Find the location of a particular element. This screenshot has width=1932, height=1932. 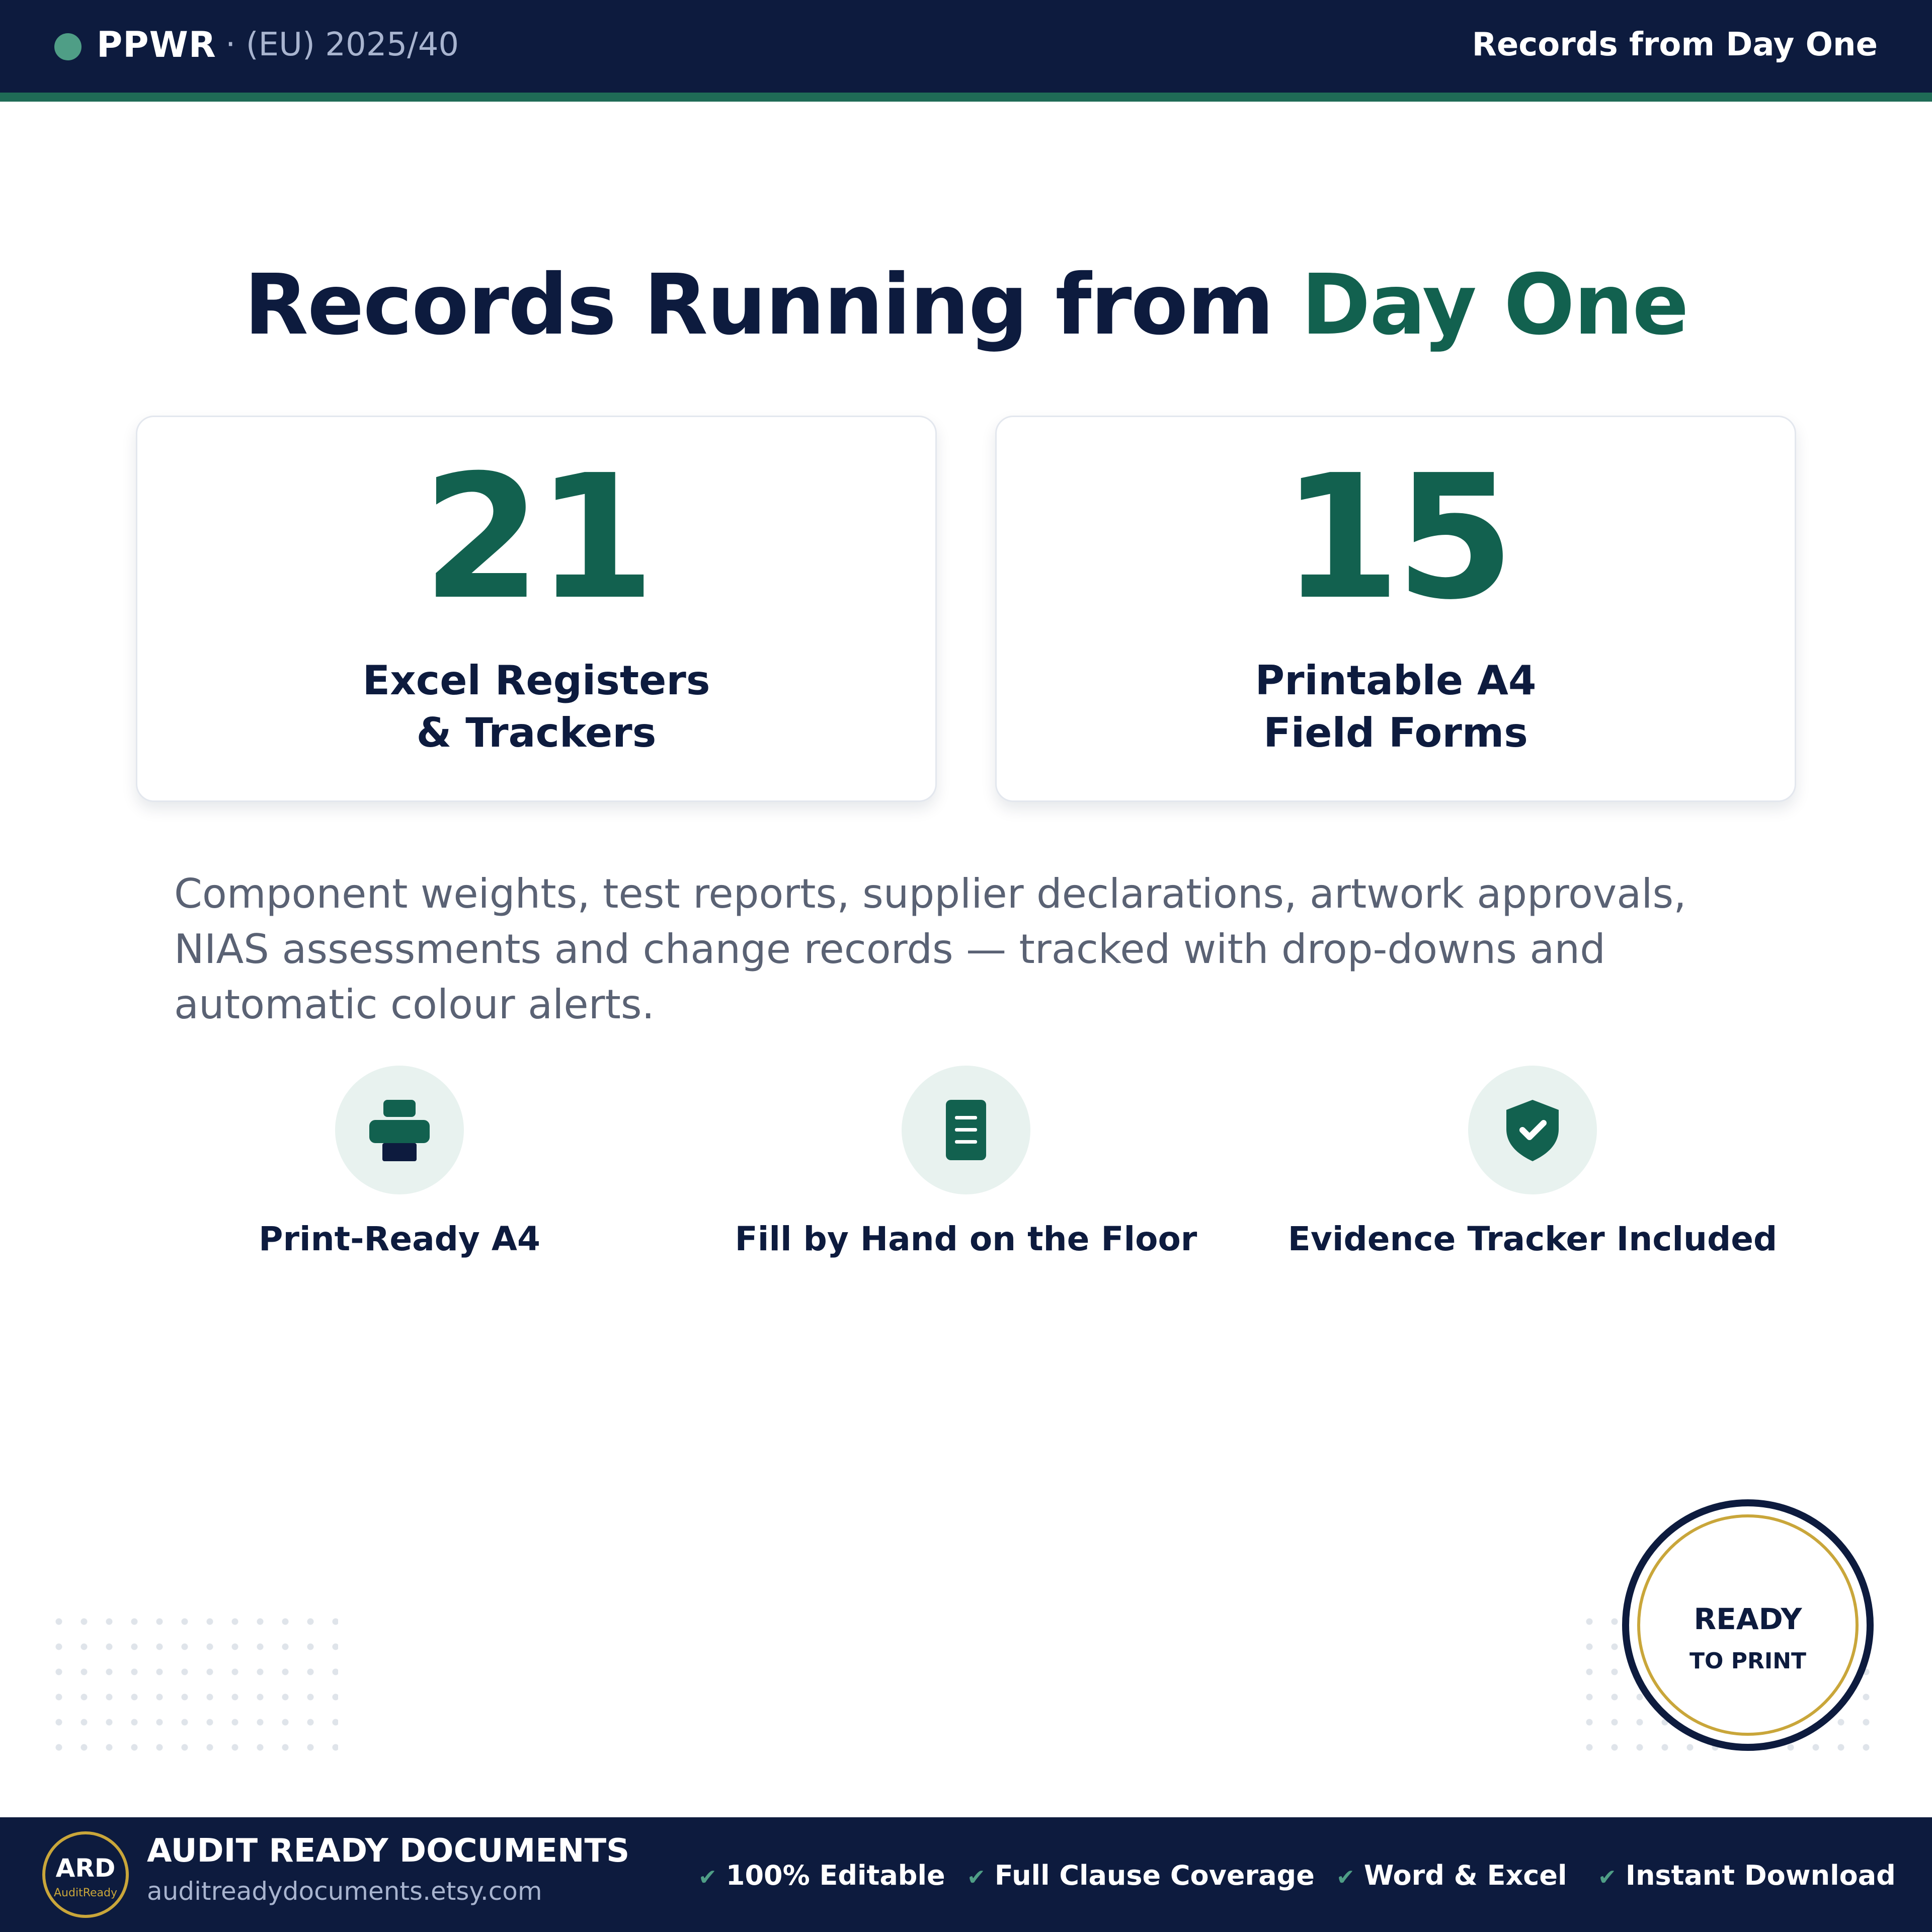

document-icon is located at coordinates (966, 1130).